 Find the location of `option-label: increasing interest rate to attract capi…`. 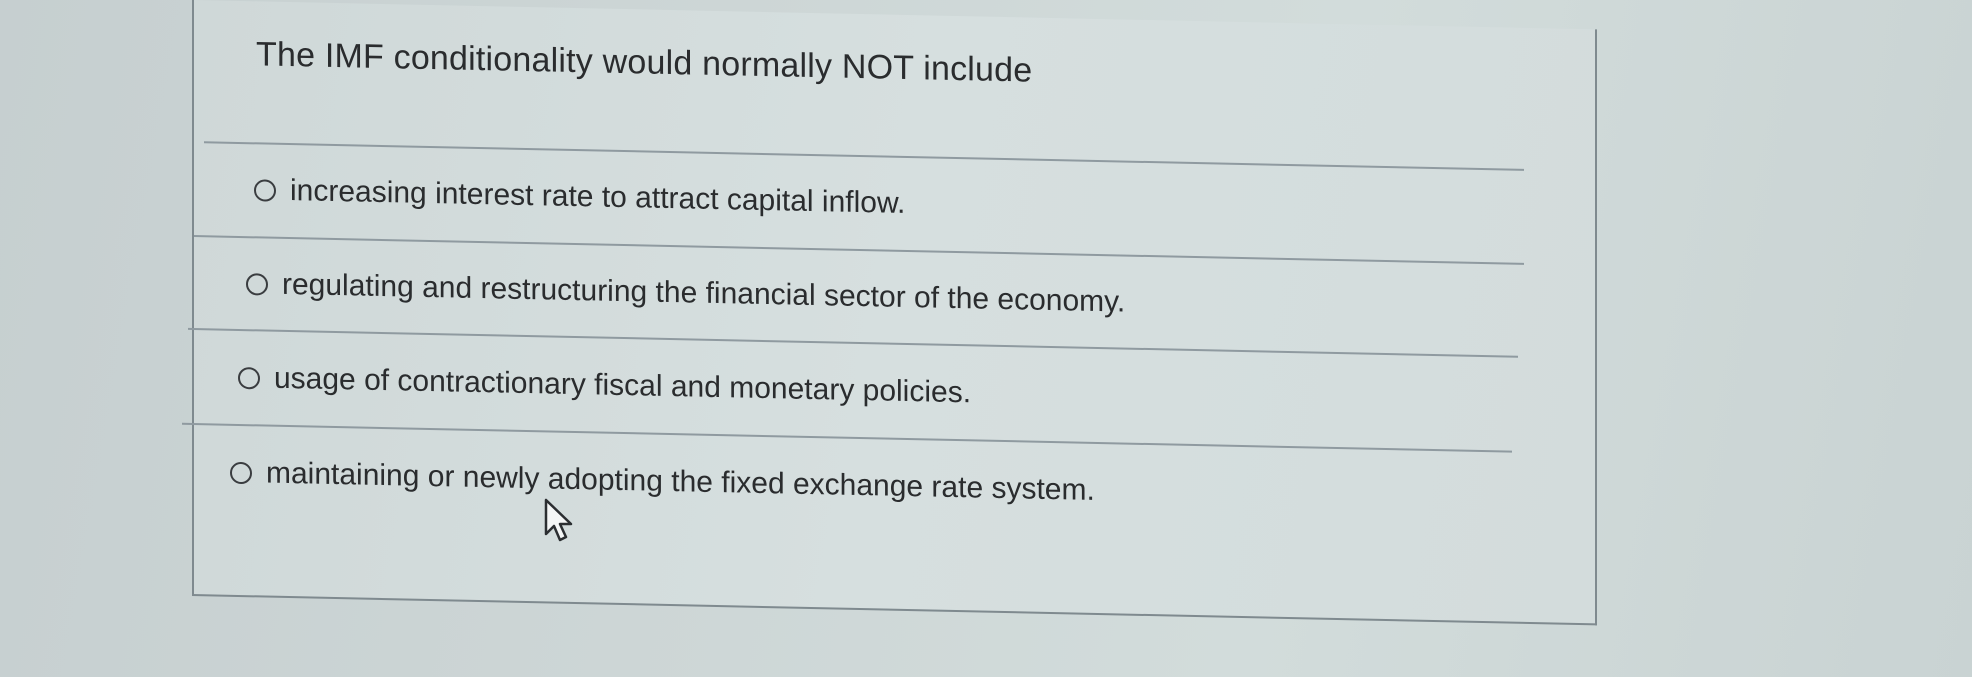

option-label: increasing interest rate to attract capi… is located at coordinates (598, 197).